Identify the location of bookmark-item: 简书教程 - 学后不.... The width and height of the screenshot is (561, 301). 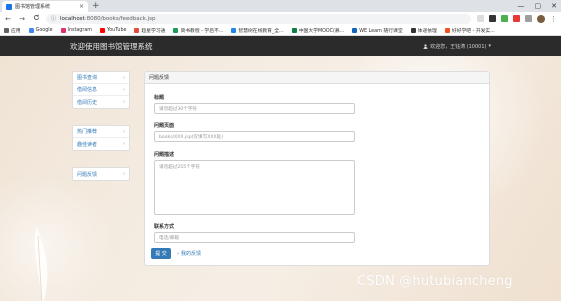
(198, 30).